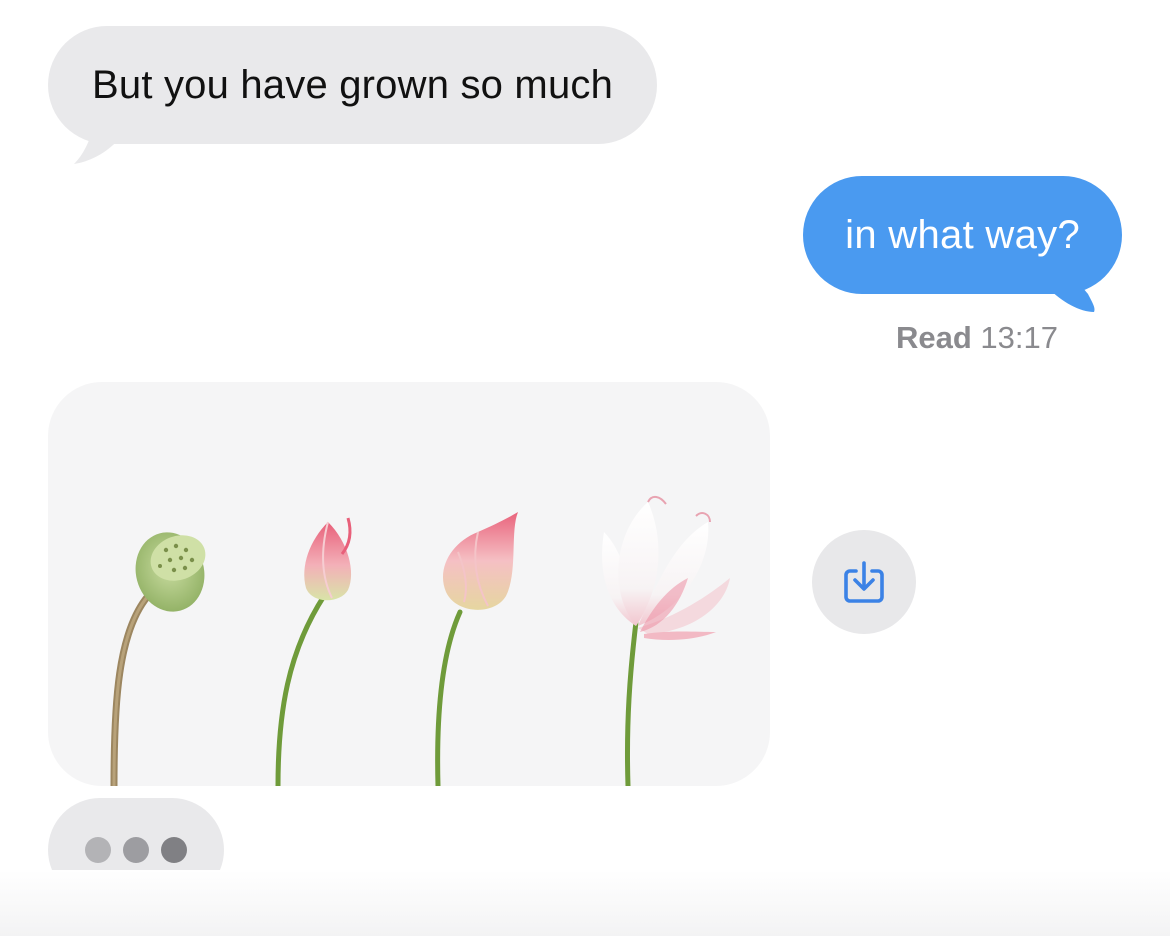 This screenshot has width=1170, height=936. Describe the element at coordinates (41, 913) in the screenshot. I see `typing-indicator-puff-small` at that location.